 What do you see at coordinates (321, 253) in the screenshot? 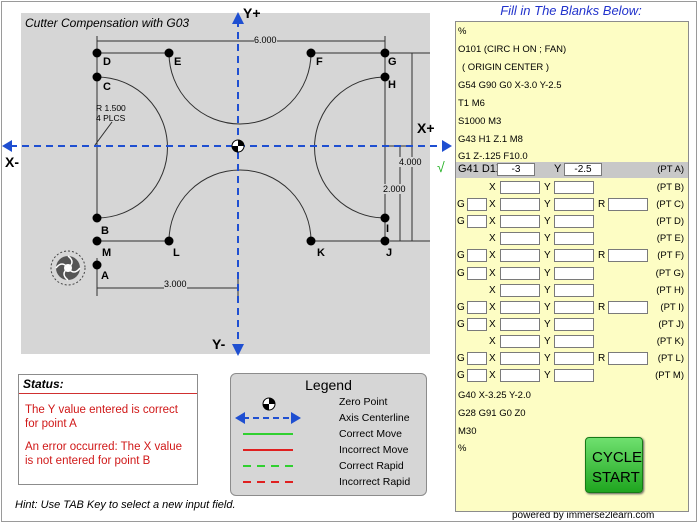
I see `point-label-k: K` at bounding box center [321, 253].